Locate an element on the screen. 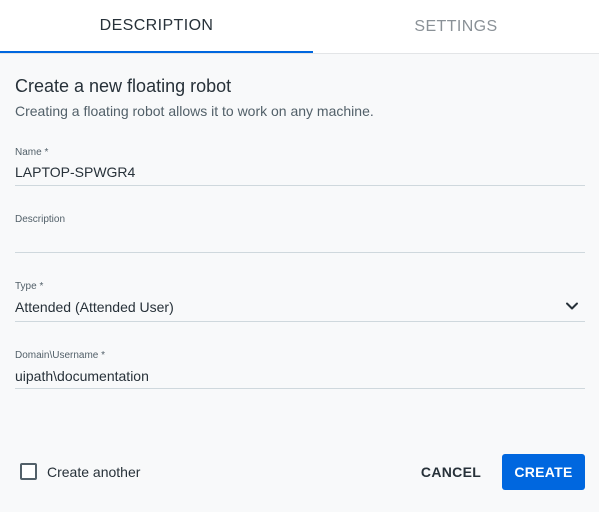  cancel-button: CANCEL is located at coordinates (451, 472).